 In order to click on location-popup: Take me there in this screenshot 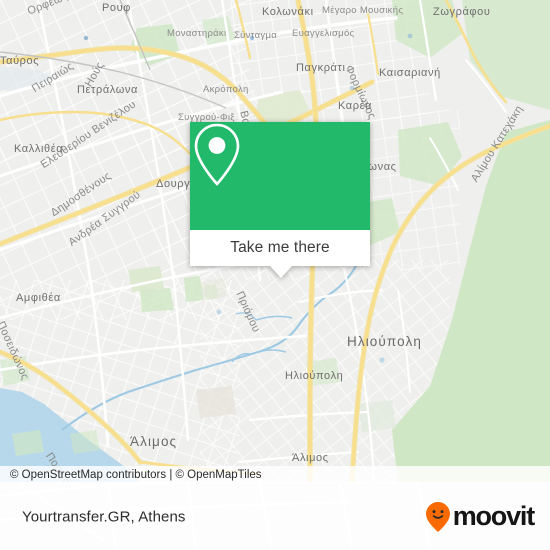, I will do `click(280, 200)`.